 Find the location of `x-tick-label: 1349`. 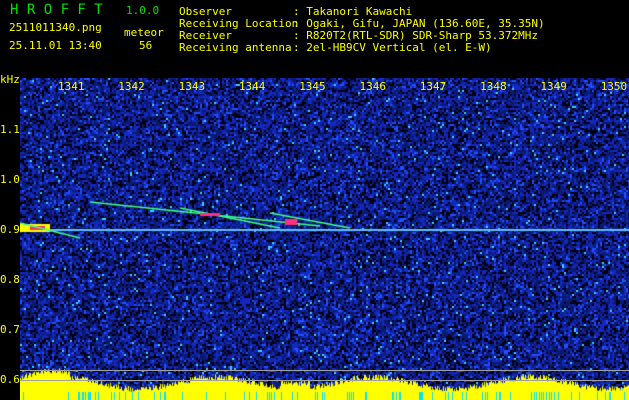

x-tick-label: 1349 is located at coordinates (553, 86).